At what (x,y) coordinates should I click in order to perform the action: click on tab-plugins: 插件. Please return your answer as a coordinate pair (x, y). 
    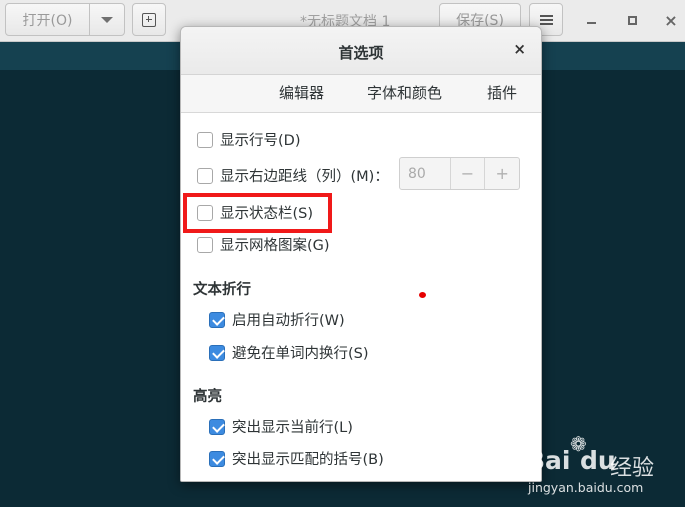
    Looking at the image, I should click on (502, 92).